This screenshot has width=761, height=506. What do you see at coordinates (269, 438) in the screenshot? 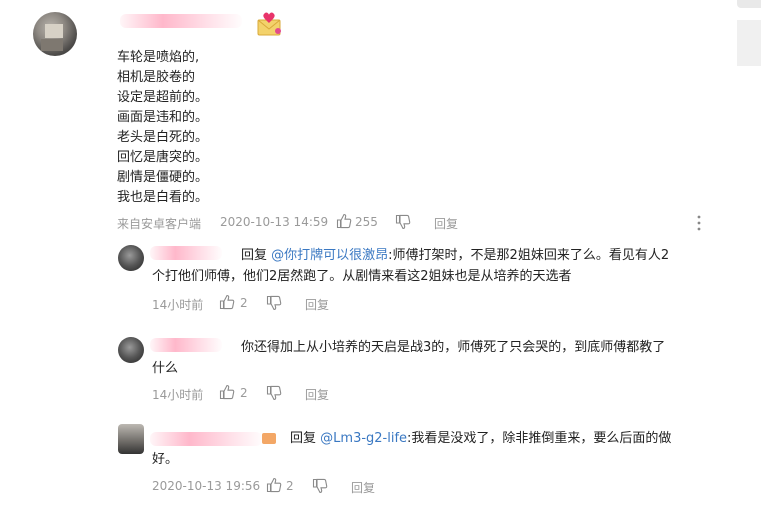
I see `level-icon` at bounding box center [269, 438].